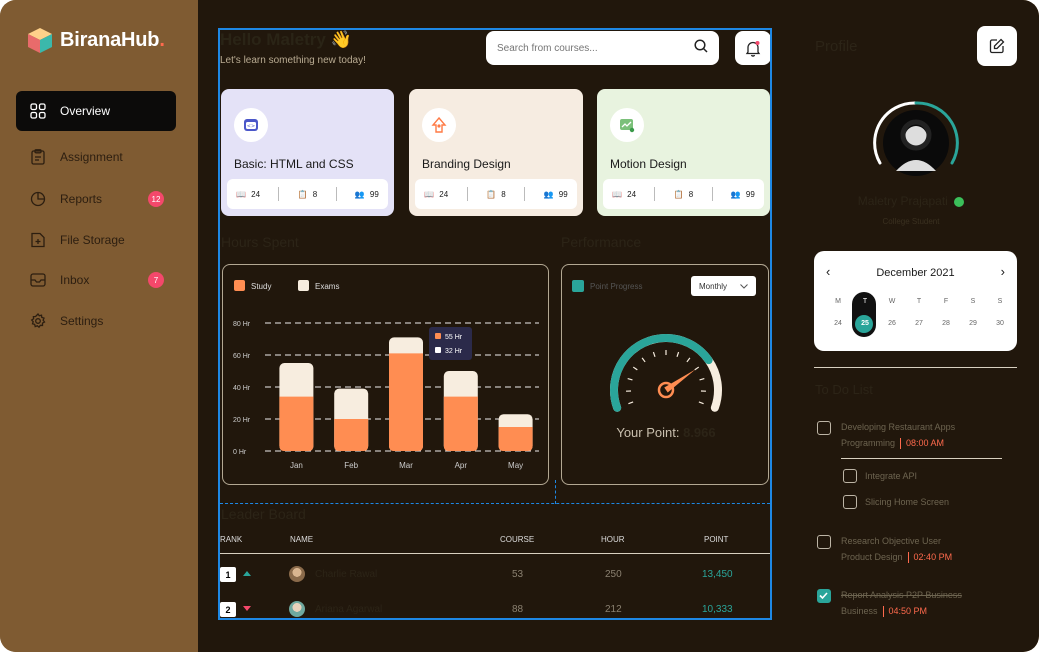  I want to click on calendar-date: 26, so click(892, 323).